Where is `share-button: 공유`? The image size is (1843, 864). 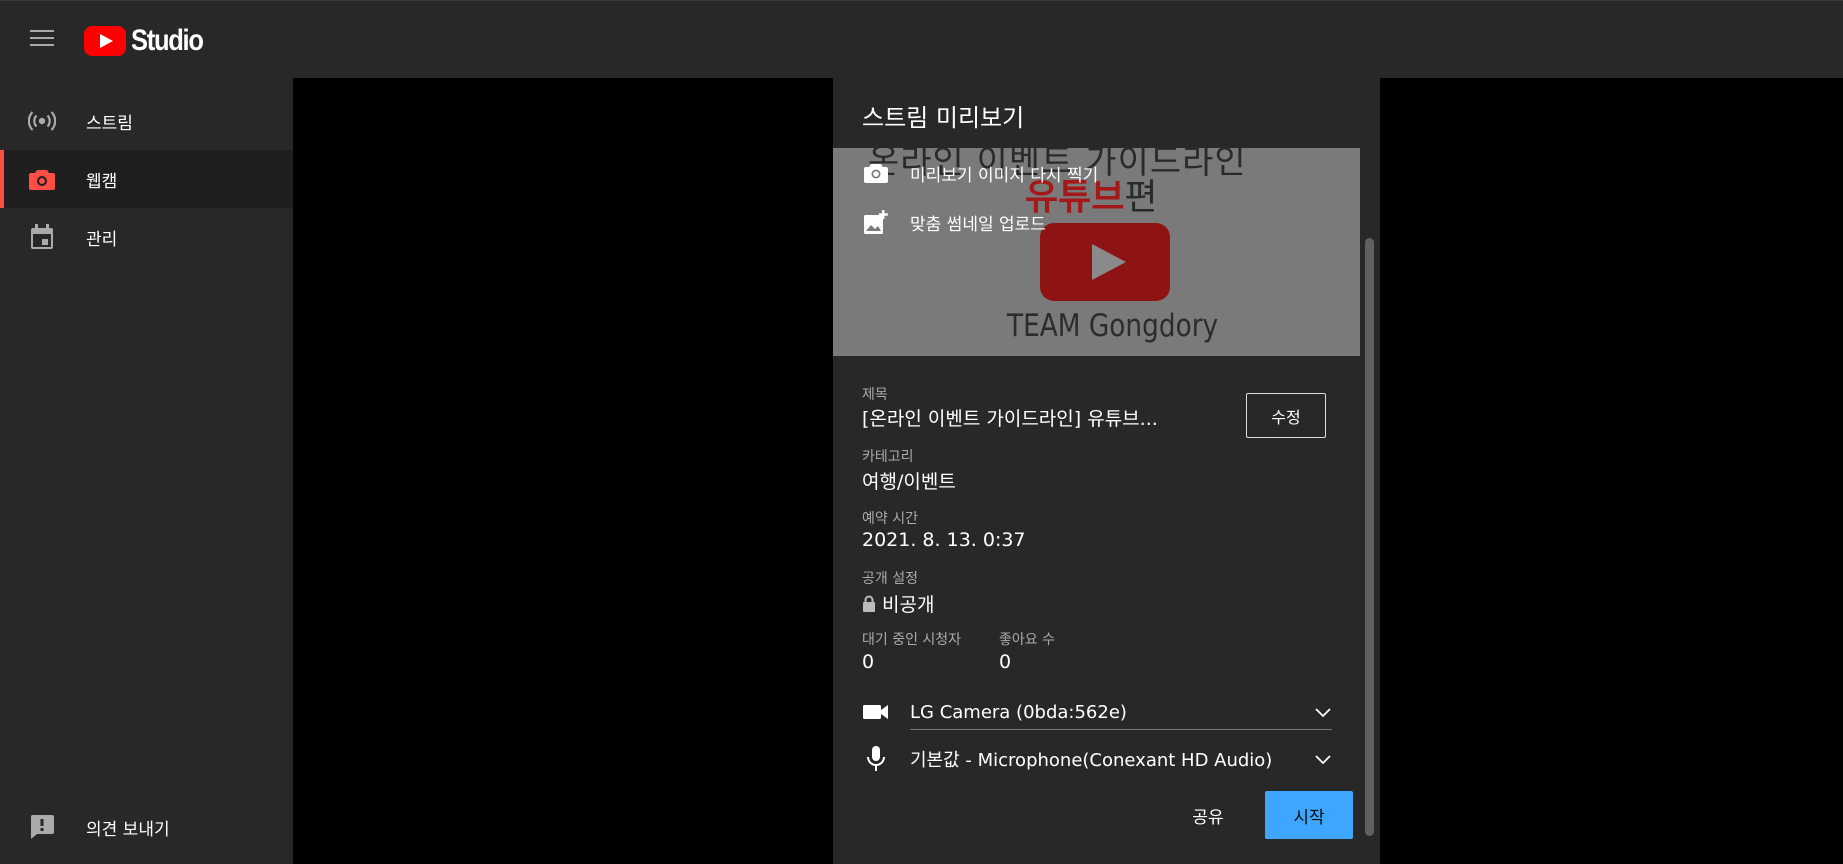 share-button: 공유 is located at coordinates (1208, 815).